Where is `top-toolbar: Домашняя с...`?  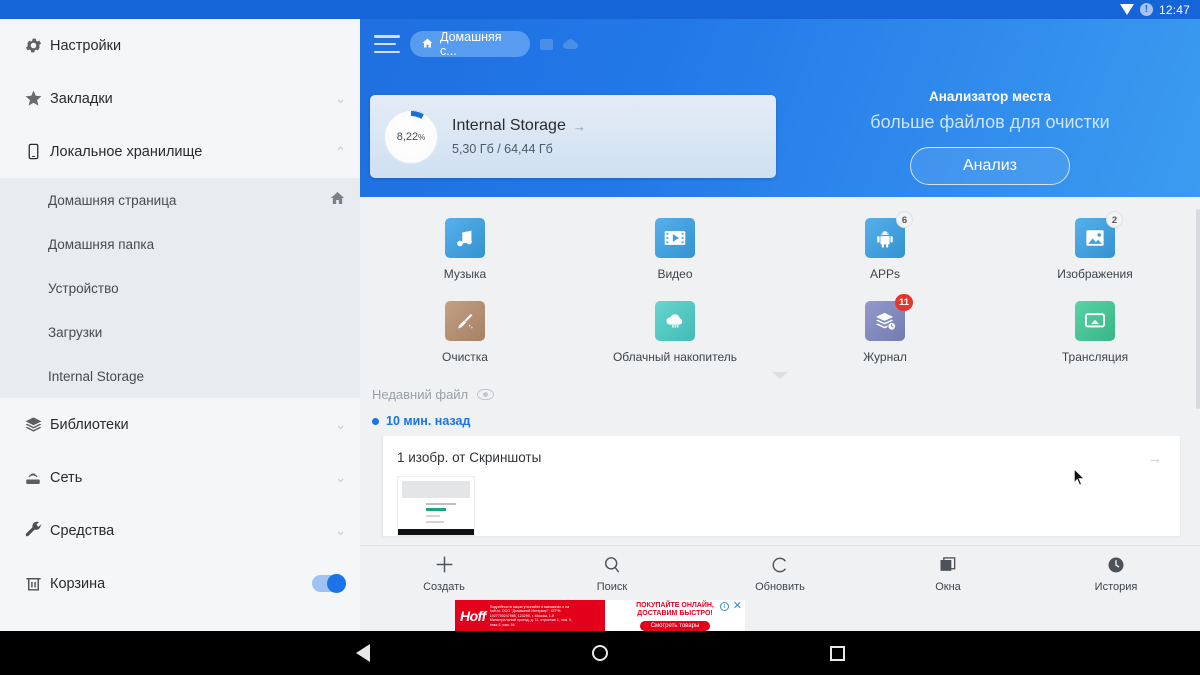 top-toolbar: Домашняя с... is located at coordinates (780, 44).